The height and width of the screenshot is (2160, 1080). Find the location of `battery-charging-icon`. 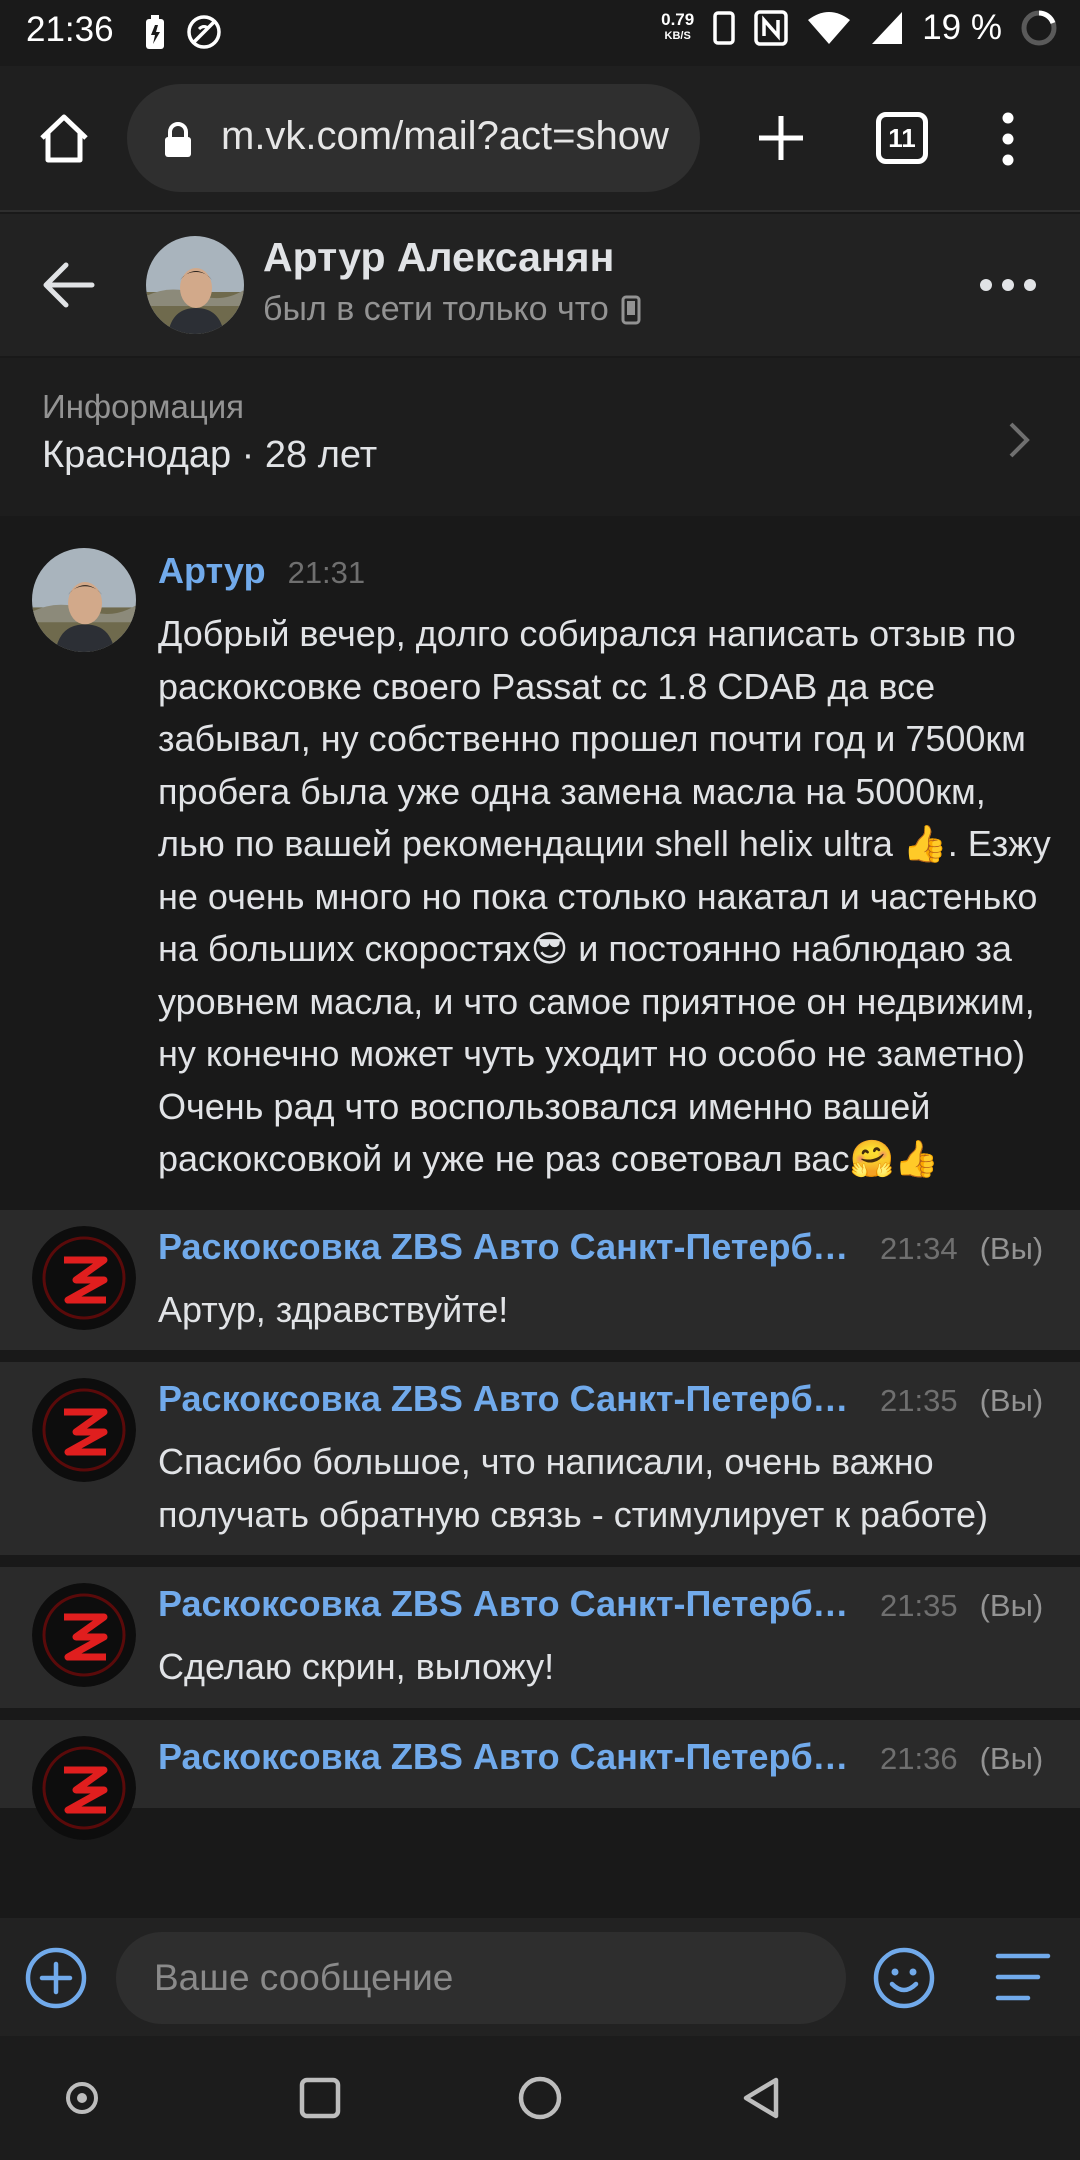

battery-charging-icon is located at coordinates (155, 32).